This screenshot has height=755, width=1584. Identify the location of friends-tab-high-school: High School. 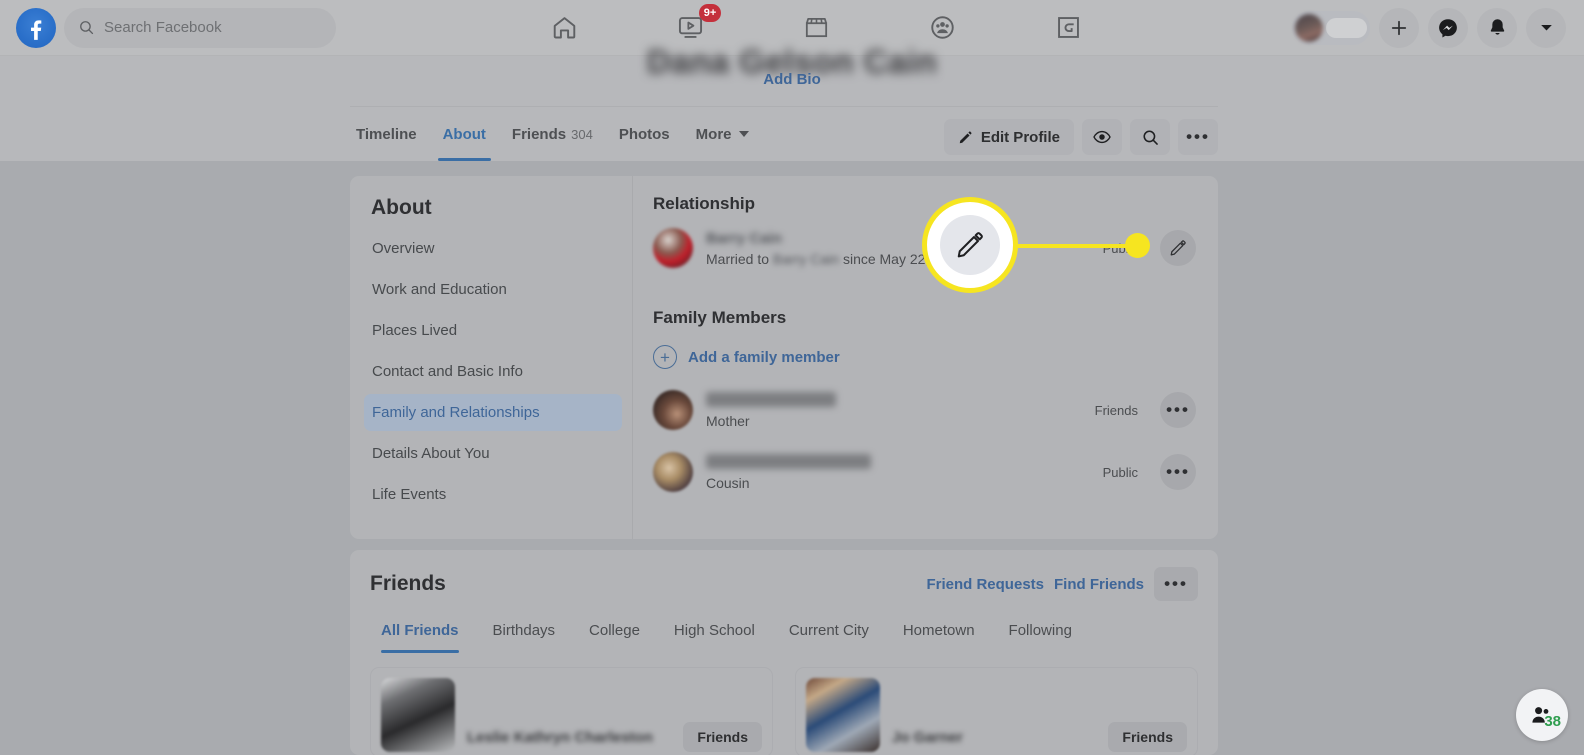
(714, 637).